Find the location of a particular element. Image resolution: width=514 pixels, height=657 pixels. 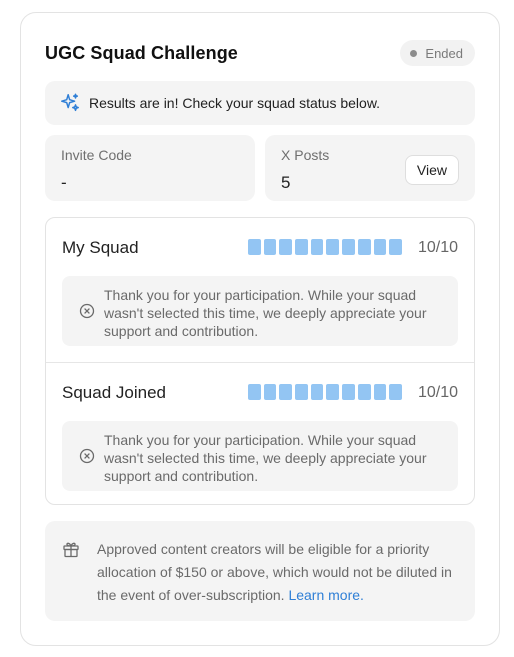

card-header: UGC Squad Challenge Ended is located at coordinates (260, 53).